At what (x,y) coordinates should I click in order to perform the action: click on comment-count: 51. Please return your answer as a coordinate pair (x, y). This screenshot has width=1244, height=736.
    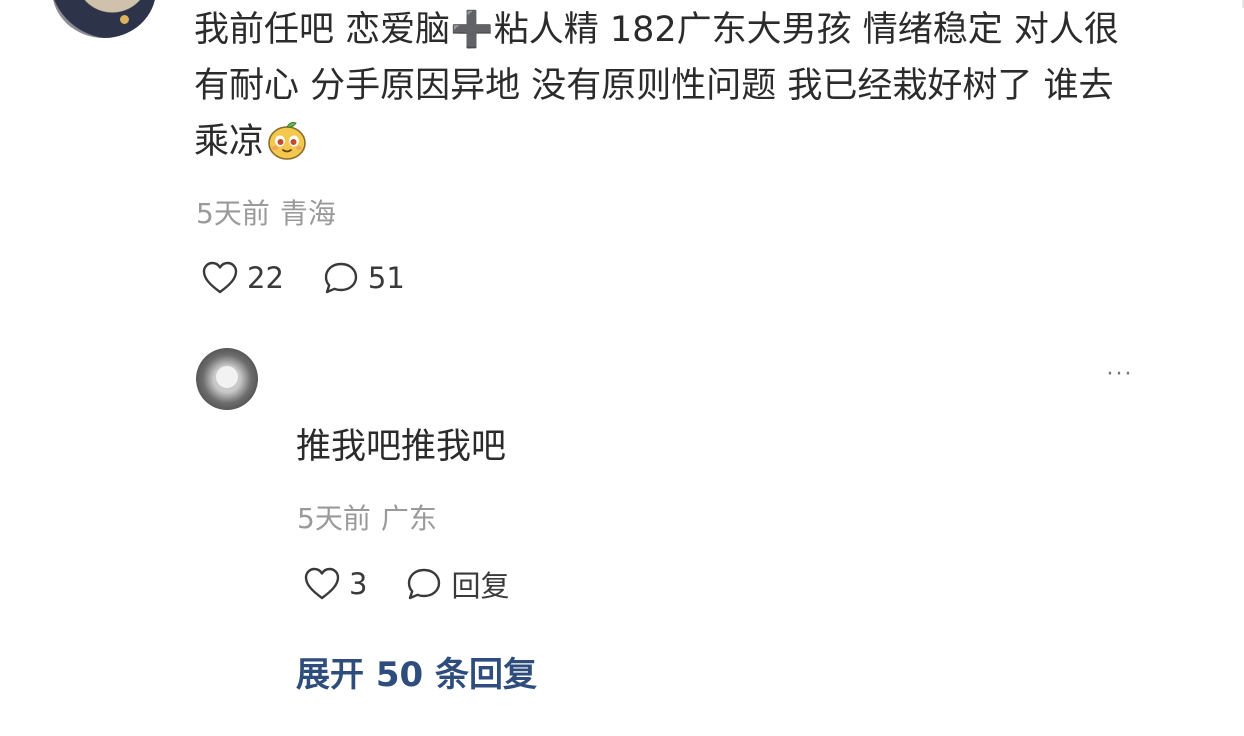
    Looking at the image, I should click on (386, 278).